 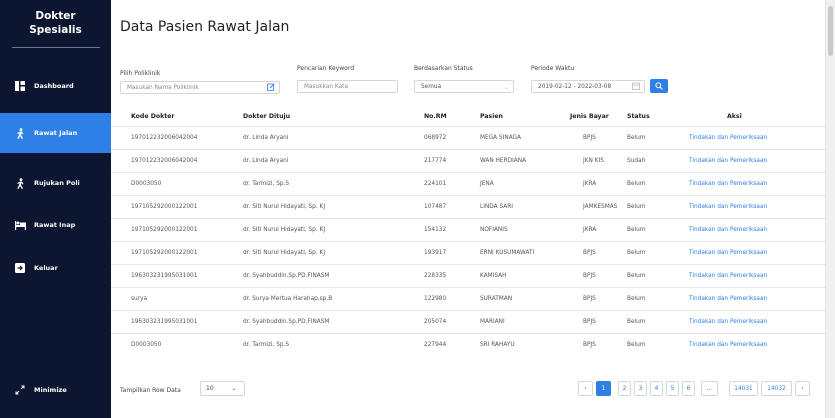 What do you see at coordinates (603, 388) in the screenshot?
I see `page-button: 1` at bounding box center [603, 388].